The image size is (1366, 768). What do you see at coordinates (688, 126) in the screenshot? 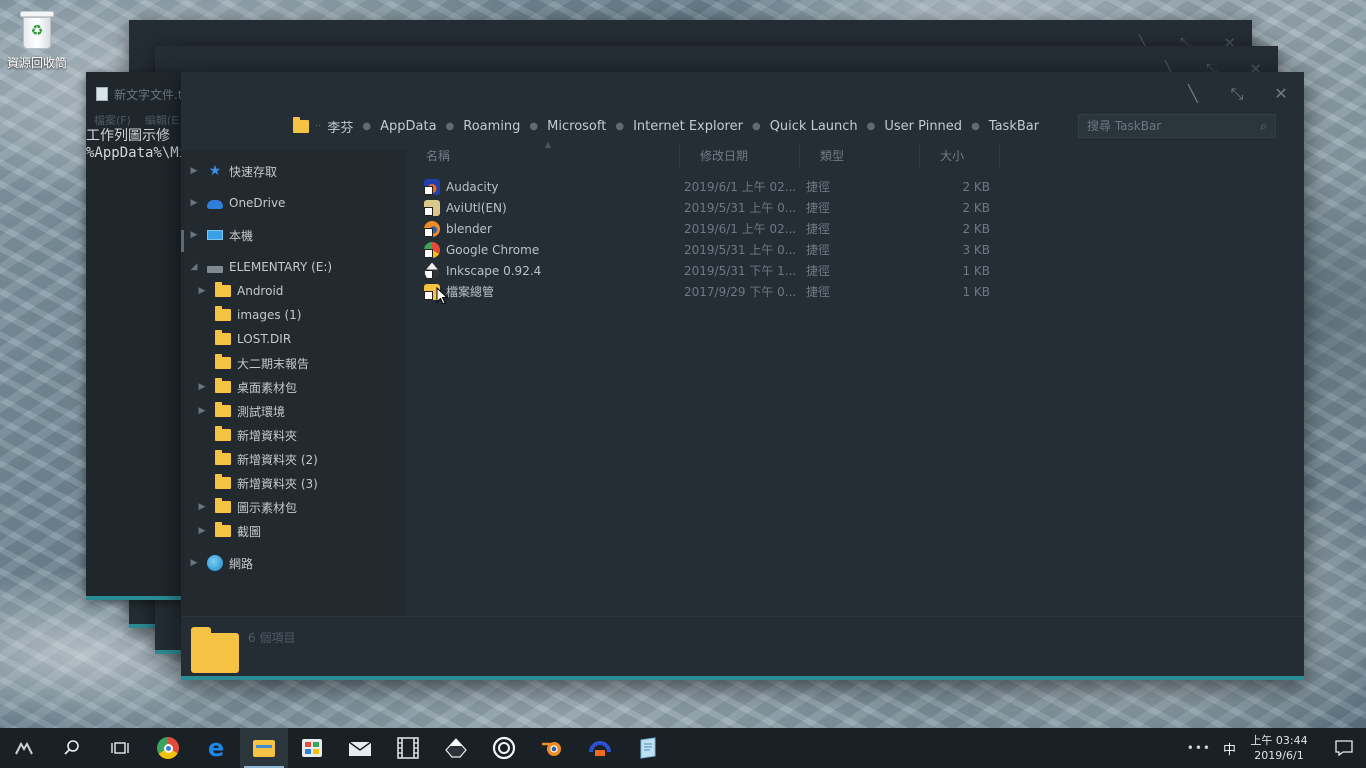
I see `breadcrumb-item: Internet Explorer` at bounding box center [688, 126].